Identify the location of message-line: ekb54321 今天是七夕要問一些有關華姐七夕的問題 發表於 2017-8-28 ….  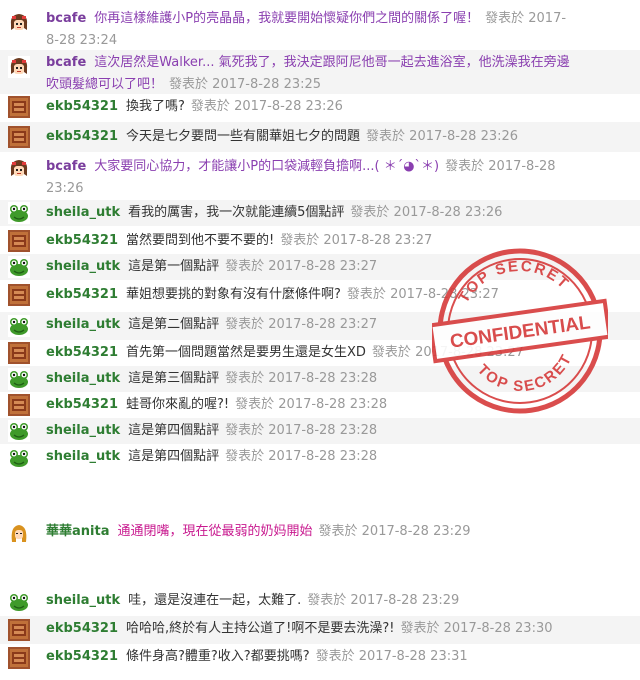
(343, 137).